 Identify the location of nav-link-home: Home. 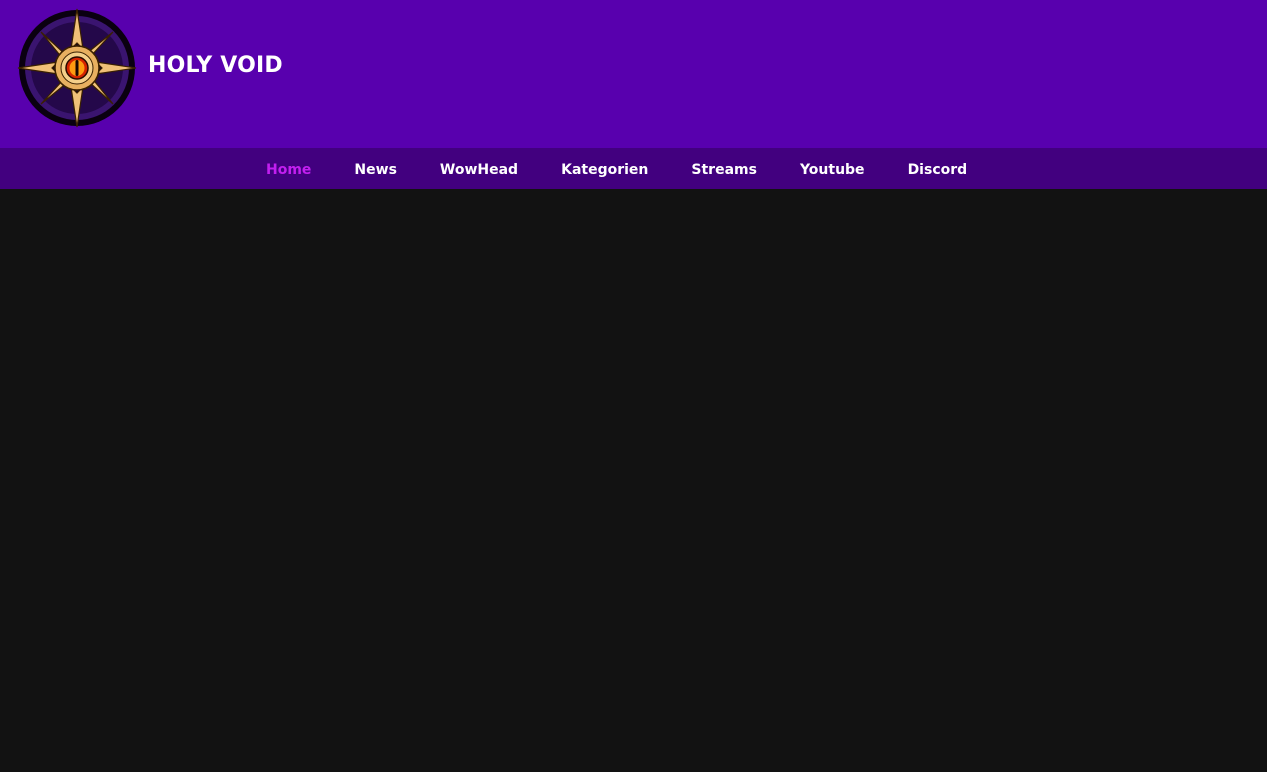
(288, 170).